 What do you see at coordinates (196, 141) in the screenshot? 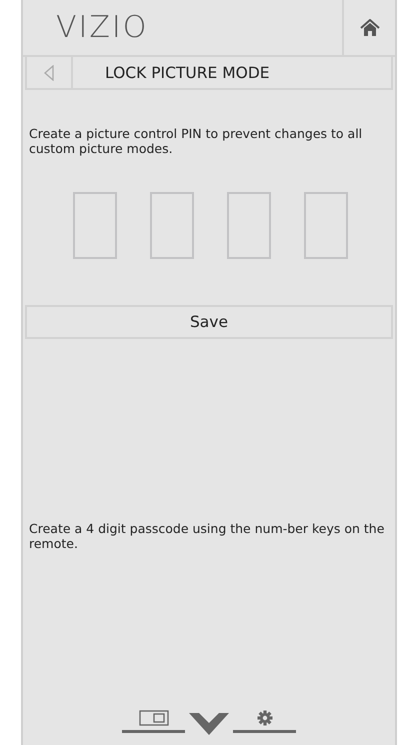
I see `description-text: Create a picture control PIN to prevent changes to all custom picture modes.` at bounding box center [196, 141].